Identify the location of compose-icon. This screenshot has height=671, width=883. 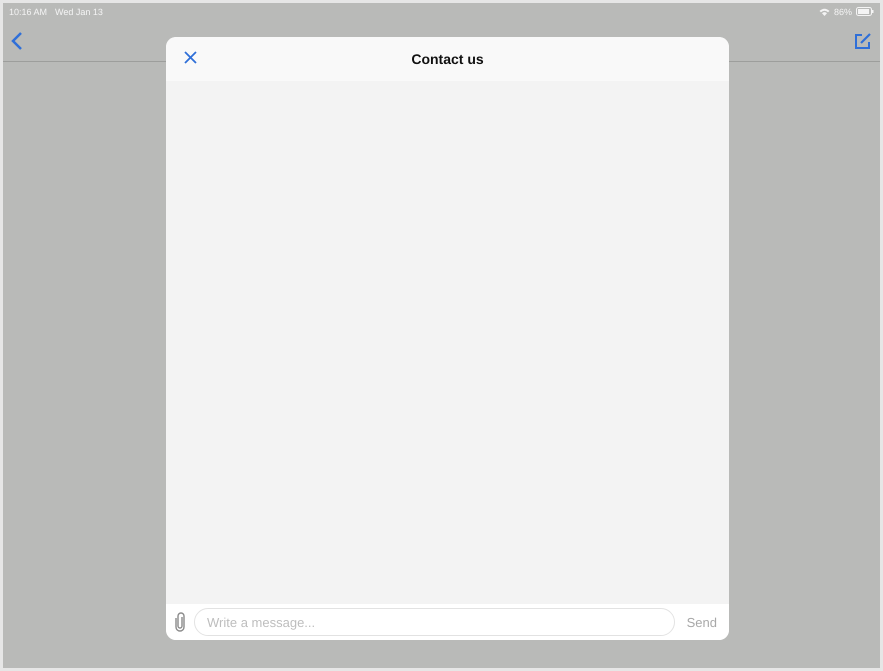
(863, 41).